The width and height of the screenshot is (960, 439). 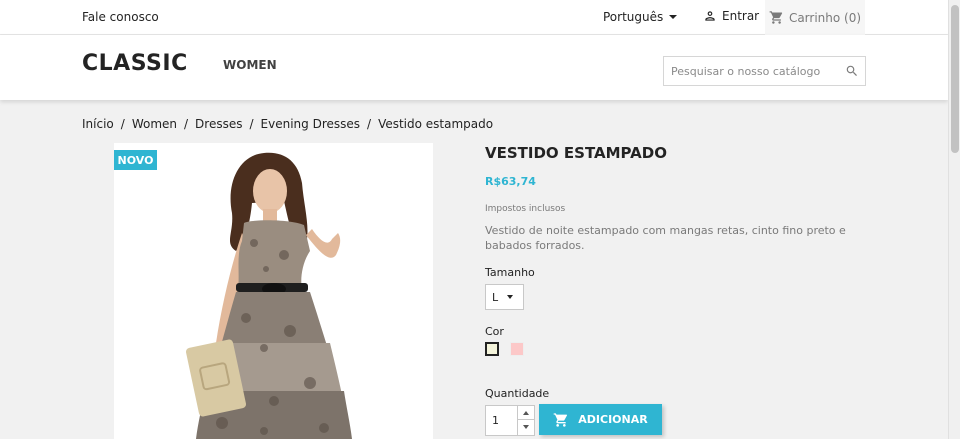 I want to click on contact-link: Fale conosco, so click(x=120, y=17).